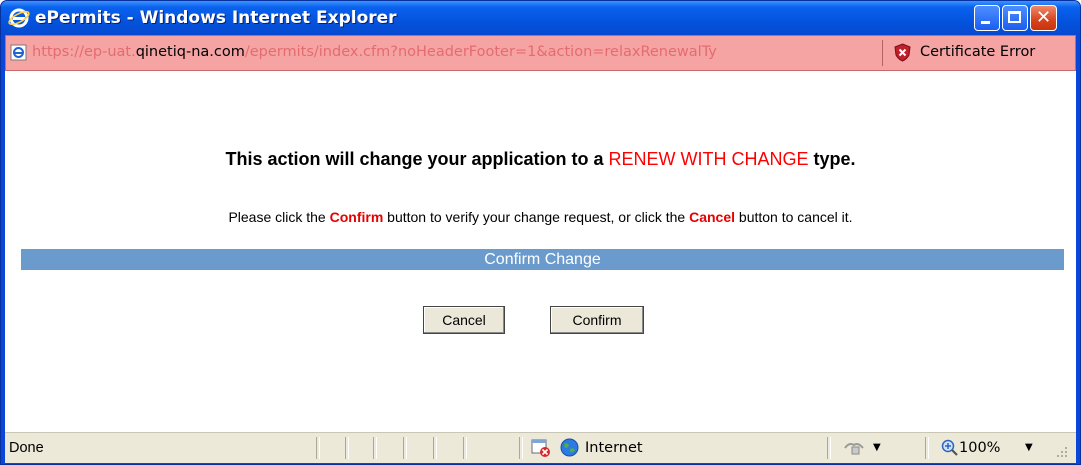 The image size is (1081, 465). What do you see at coordinates (987, 18) in the screenshot?
I see `minimize-button` at bounding box center [987, 18].